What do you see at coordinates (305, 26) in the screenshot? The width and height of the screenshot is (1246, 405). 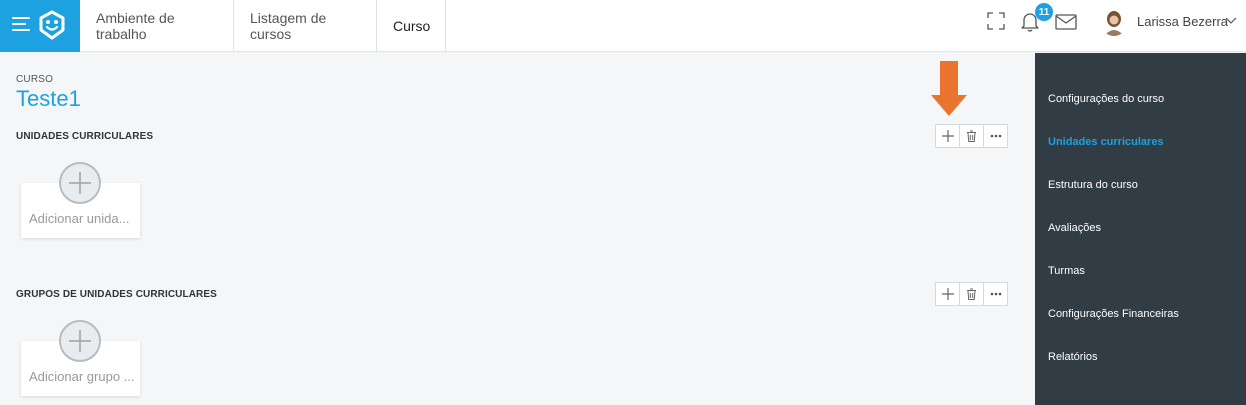 I see `tab-listagem-de-cursos: Listagem de cursos` at bounding box center [305, 26].